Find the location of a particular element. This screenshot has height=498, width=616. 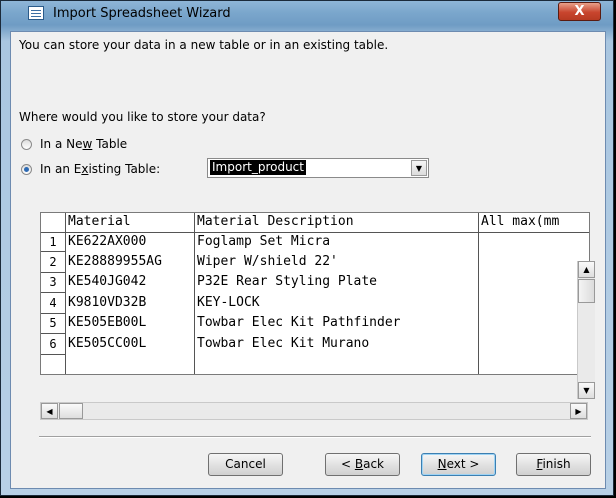

window-title: Import Spreadsheet Wizard is located at coordinates (142, 13).